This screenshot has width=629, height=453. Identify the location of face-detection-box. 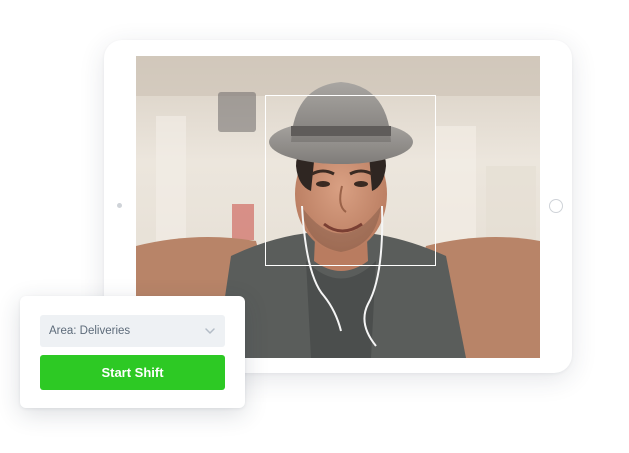
(350, 180).